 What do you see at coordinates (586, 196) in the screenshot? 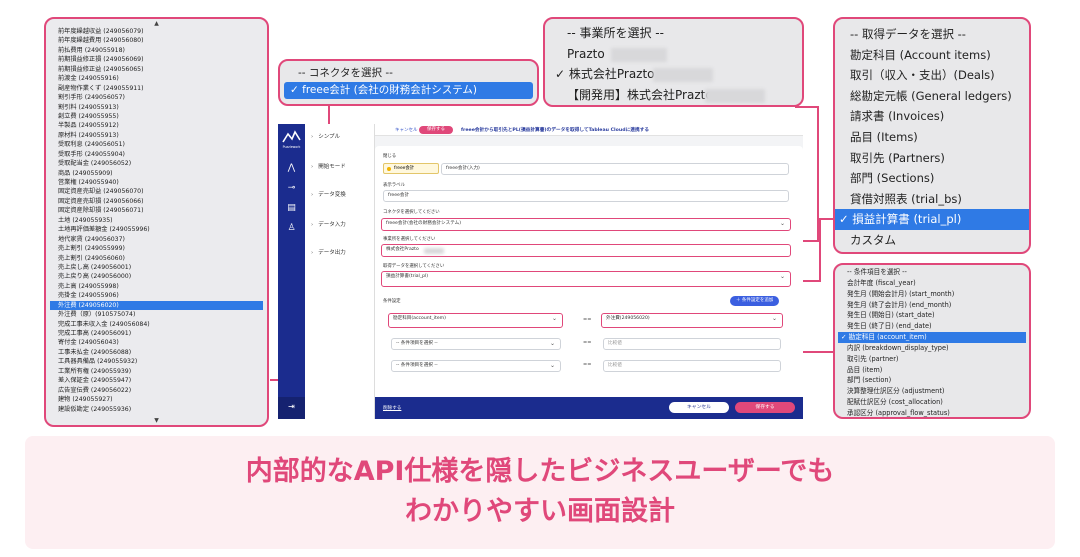
I see `display-label-input: freee会計` at bounding box center [586, 196].